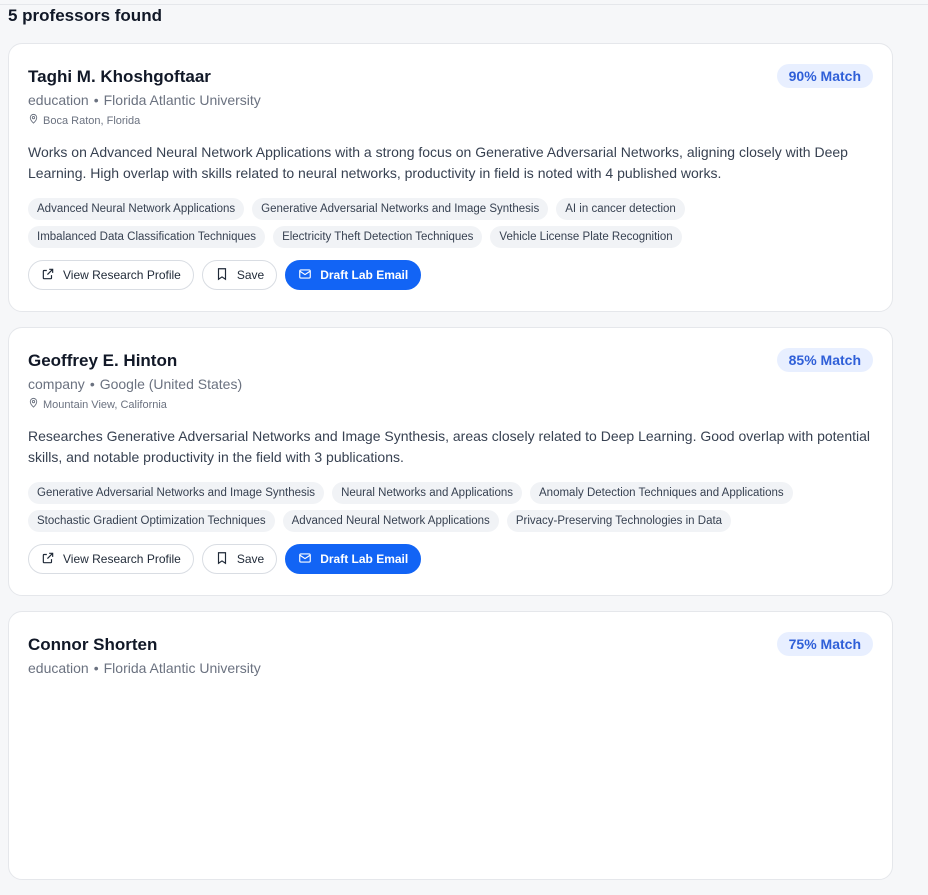 The image size is (928, 895). Describe the element at coordinates (56, 384) in the screenshot. I see `sector: company` at that location.